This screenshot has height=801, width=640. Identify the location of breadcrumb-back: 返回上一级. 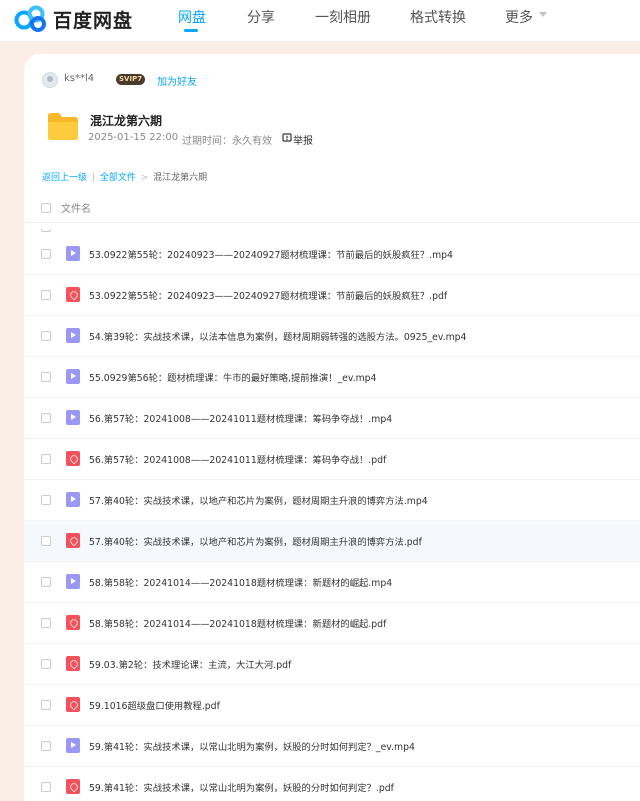
(64, 178).